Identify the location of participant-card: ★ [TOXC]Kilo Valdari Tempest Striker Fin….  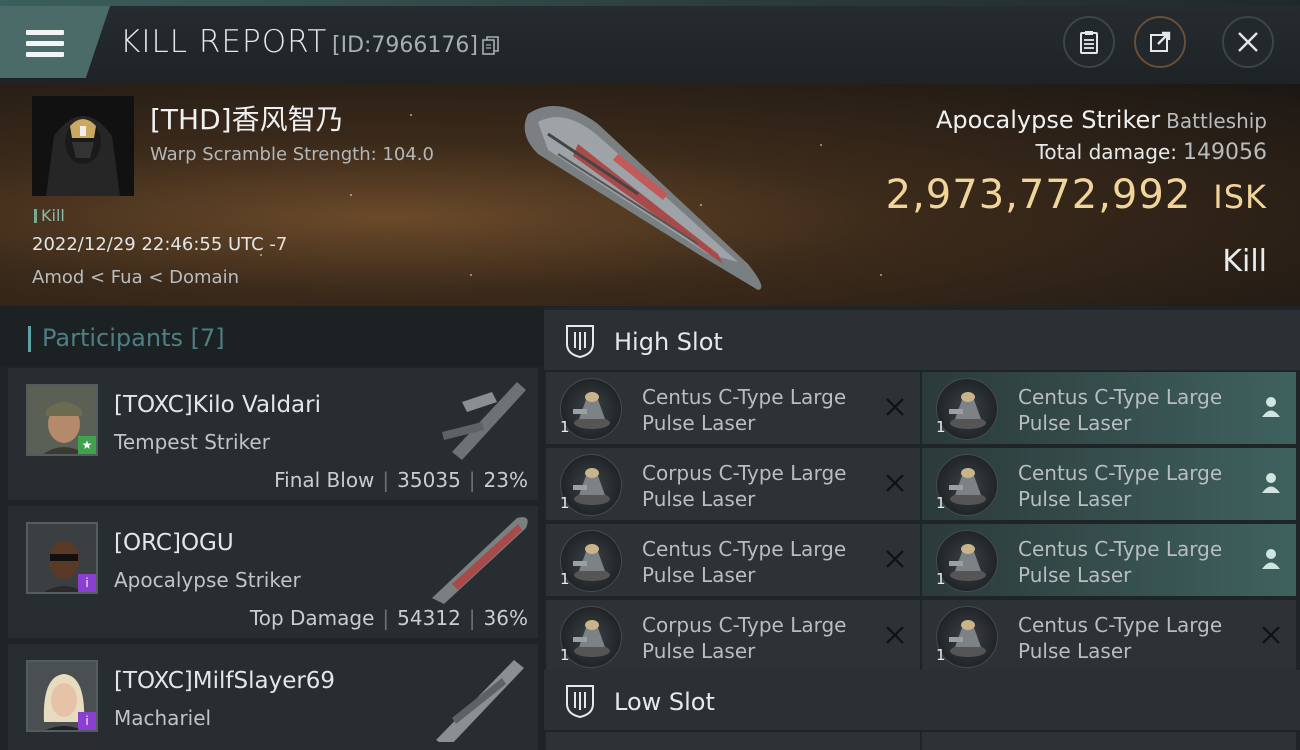
(273, 434).